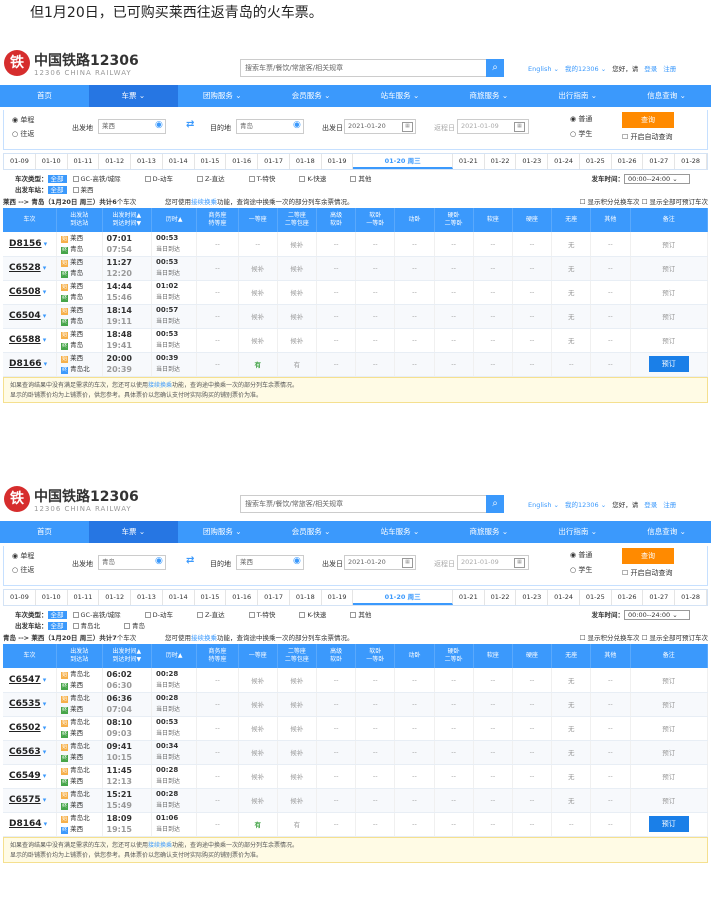  Describe the element at coordinates (311, 96) in the screenshot. I see `nav-item: 会员服务 ⌄` at that location.